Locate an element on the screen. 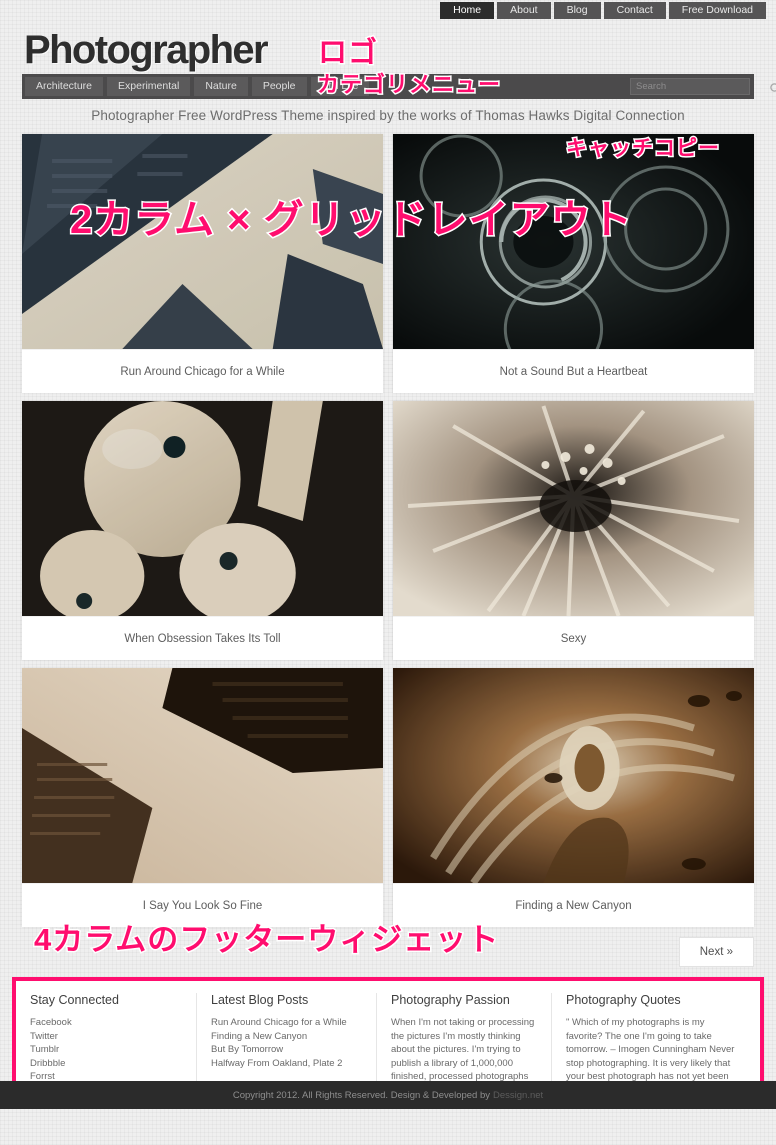 The image size is (776, 1145). topnav-item-about: About is located at coordinates (524, 10).